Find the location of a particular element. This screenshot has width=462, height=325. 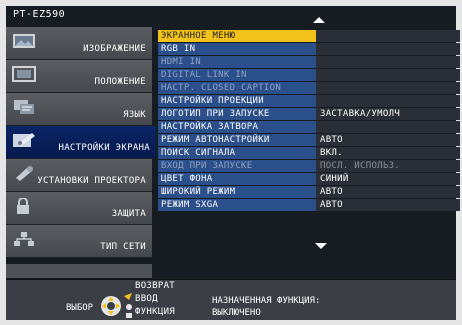

menu-row: DIGITAL LINK IN is located at coordinates (306, 75).